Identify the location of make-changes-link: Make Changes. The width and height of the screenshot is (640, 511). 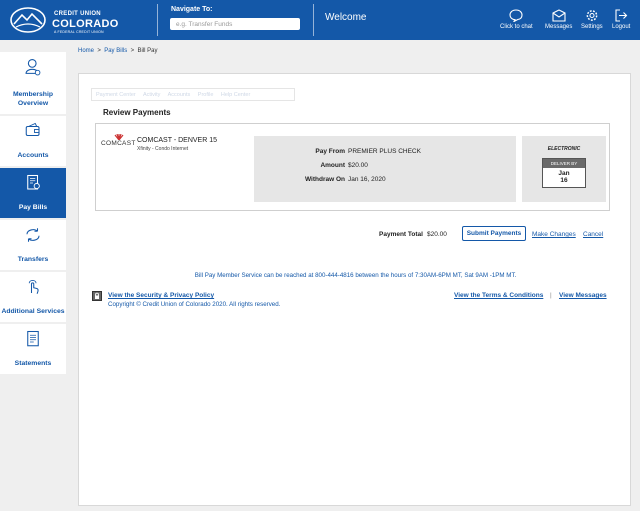
(554, 234).